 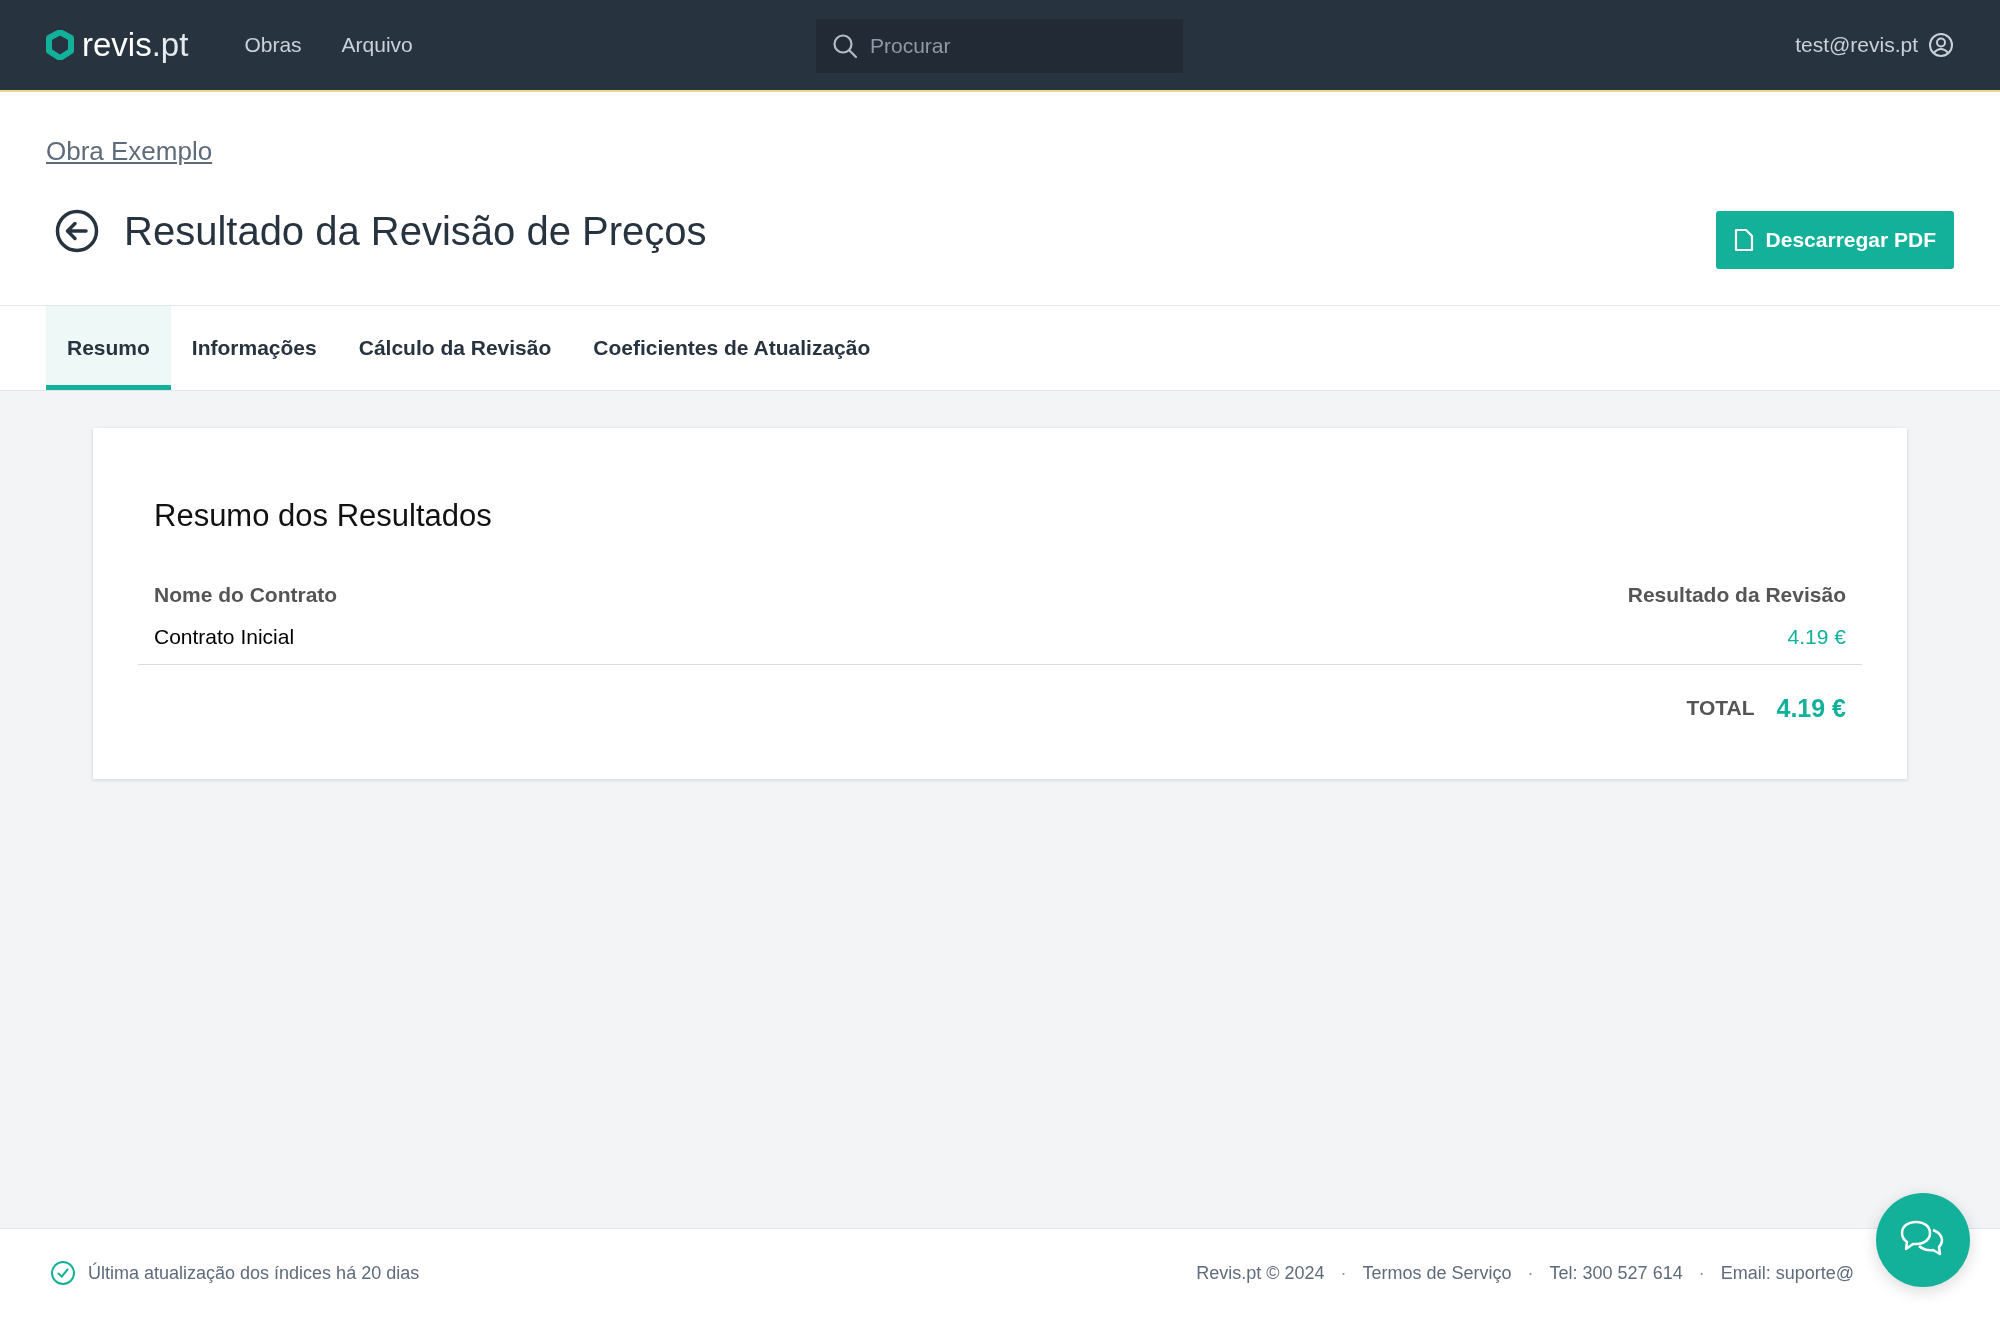 What do you see at coordinates (273, 45) in the screenshot?
I see `nav-link: Obras` at bounding box center [273, 45].